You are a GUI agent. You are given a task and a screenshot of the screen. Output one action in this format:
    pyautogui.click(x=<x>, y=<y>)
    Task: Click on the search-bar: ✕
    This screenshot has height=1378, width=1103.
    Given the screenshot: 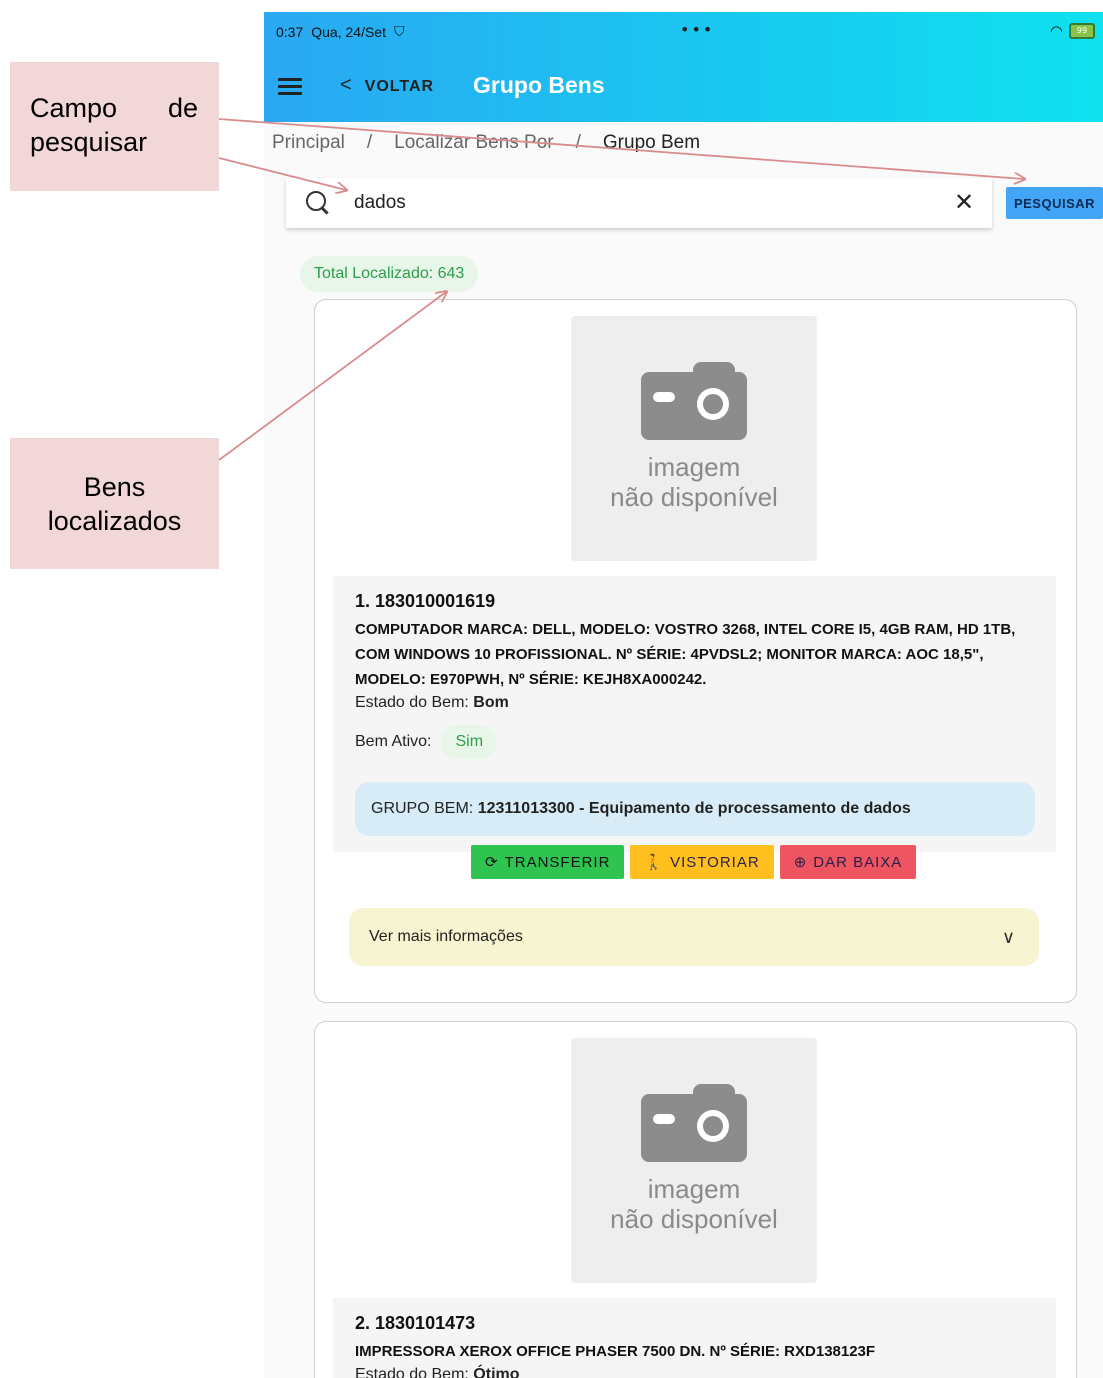 What is the action you would take?
    pyautogui.click(x=639, y=203)
    